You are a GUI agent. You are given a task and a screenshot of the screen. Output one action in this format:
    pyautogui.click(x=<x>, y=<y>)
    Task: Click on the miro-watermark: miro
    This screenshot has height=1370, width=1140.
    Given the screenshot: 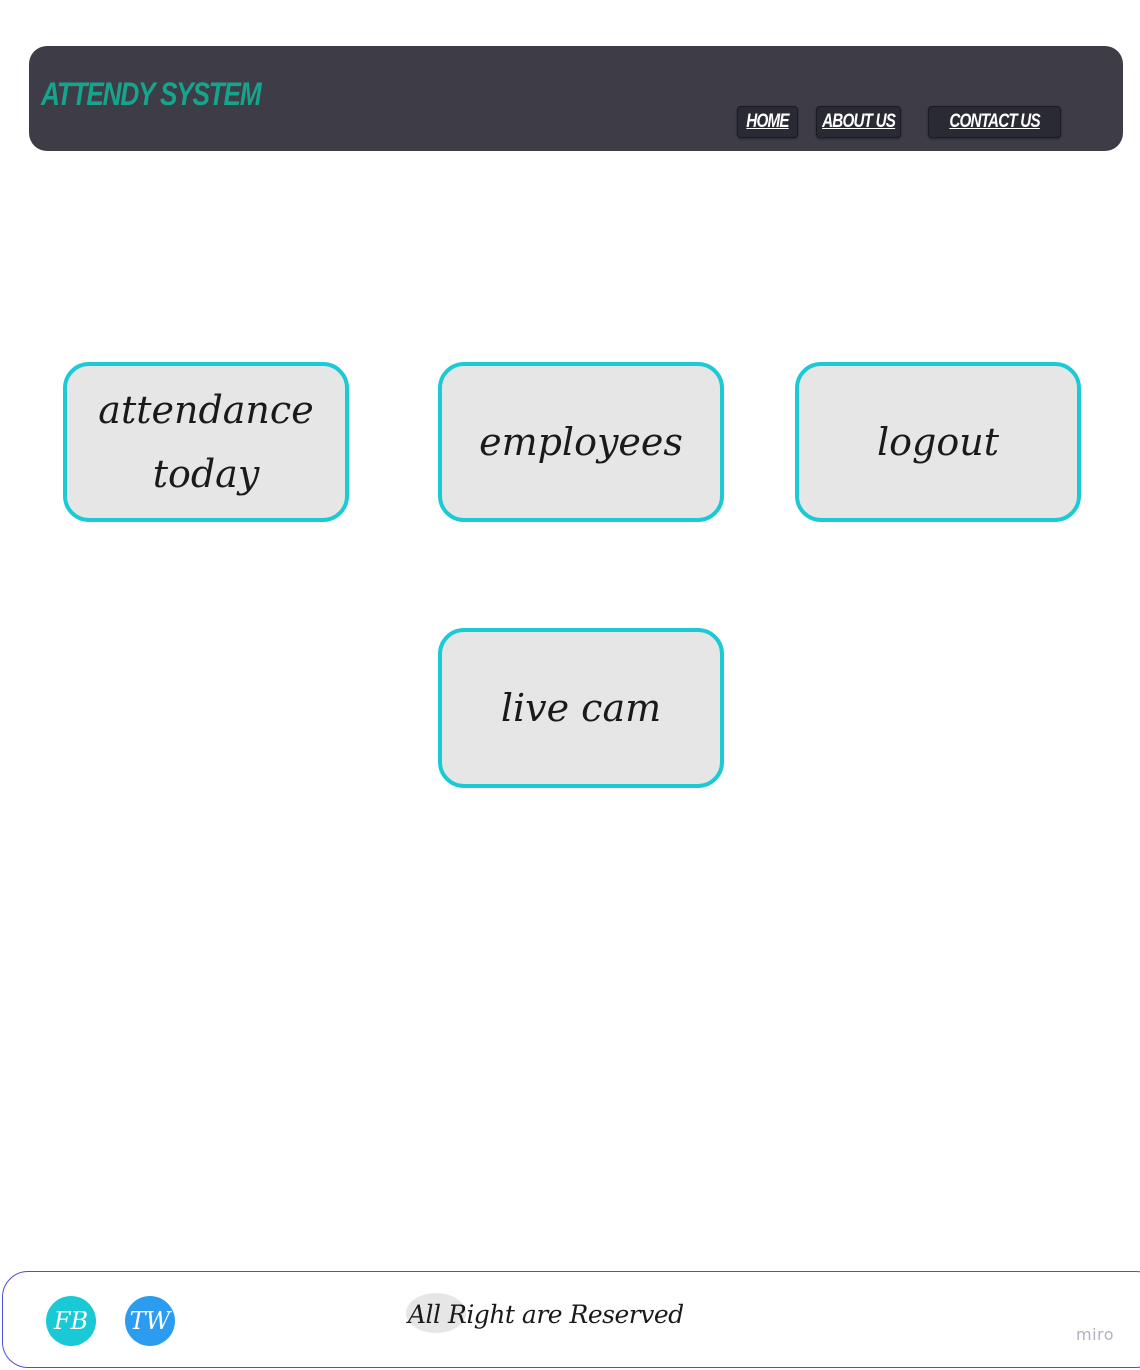 What is the action you would take?
    pyautogui.click(x=1095, y=1334)
    